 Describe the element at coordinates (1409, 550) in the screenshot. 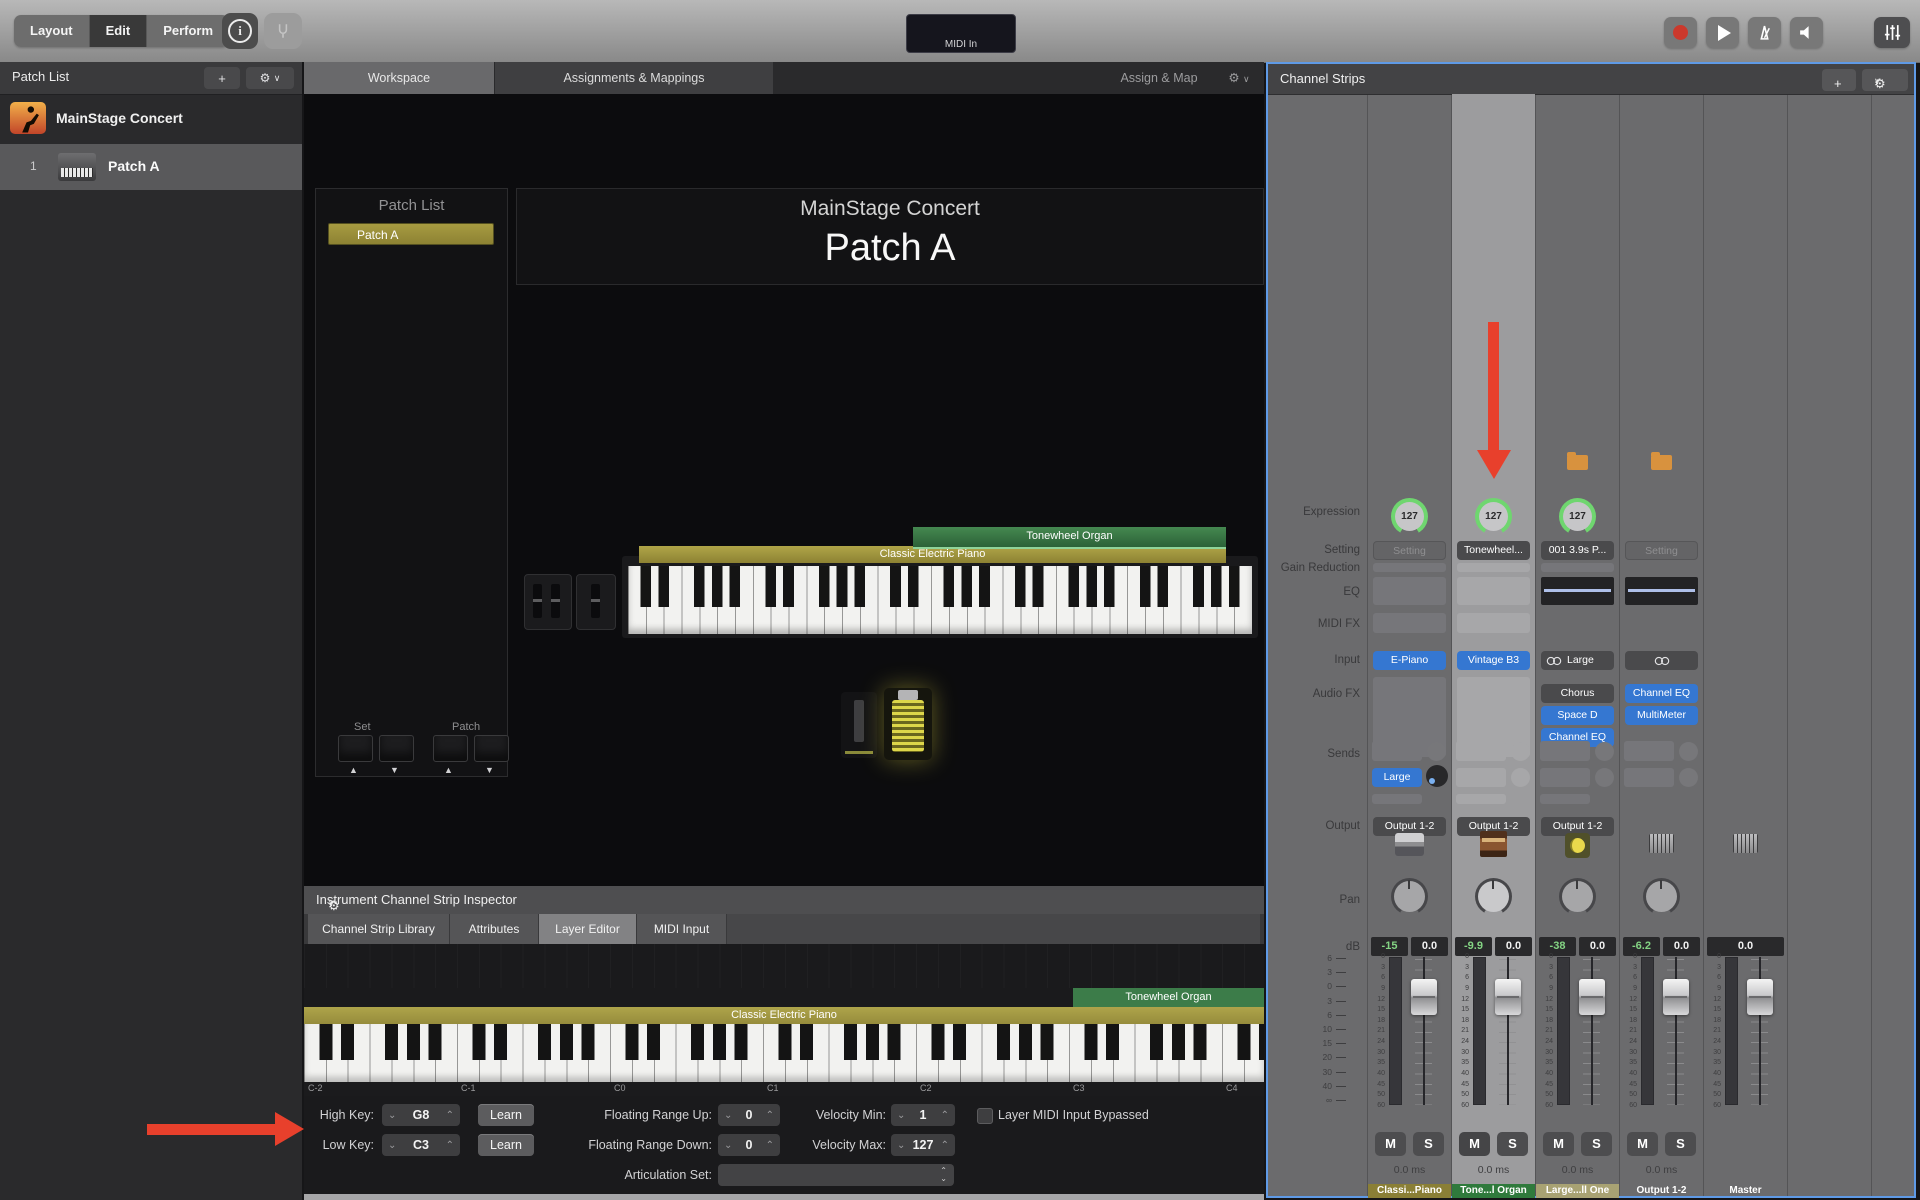

I see `setting-button: Setting` at that location.